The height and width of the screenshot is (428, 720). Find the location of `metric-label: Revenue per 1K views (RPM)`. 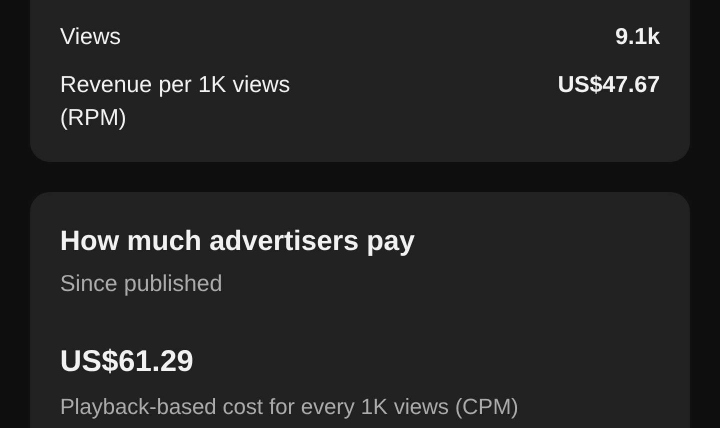

metric-label: Revenue per 1K views (RPM) is located at coordinates (176, 101).